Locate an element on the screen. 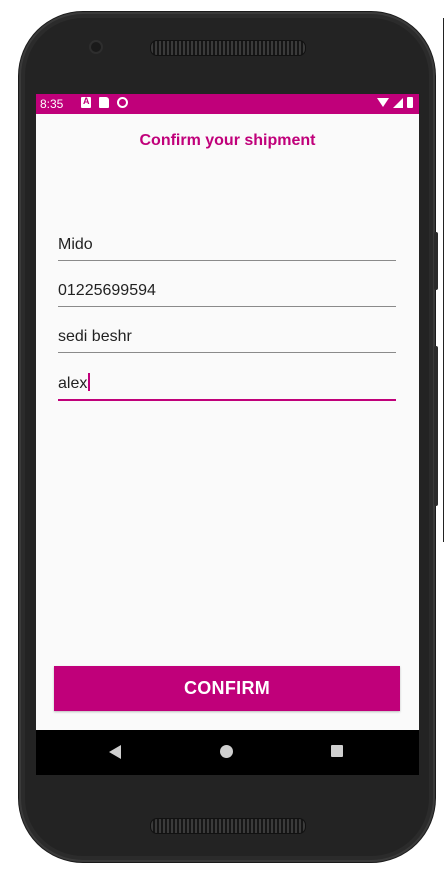  status-system-icons is located at coordinates (395, 102).